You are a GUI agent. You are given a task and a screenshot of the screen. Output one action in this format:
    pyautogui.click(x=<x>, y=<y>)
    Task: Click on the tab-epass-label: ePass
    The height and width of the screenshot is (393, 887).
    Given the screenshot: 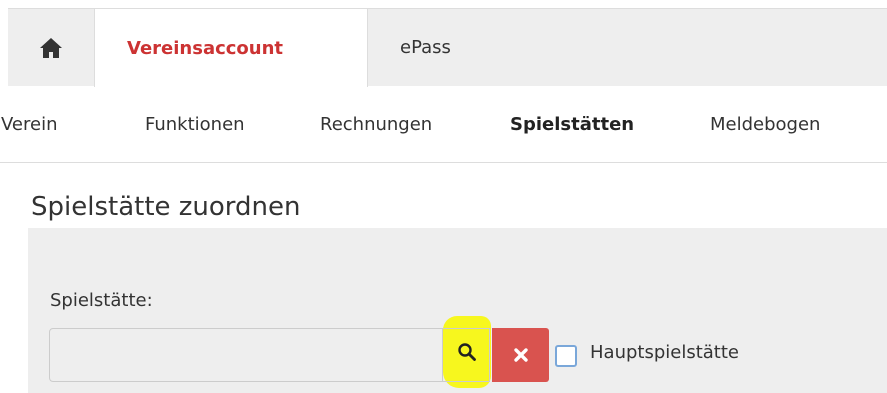 What is the action you would take?
    pyautogui.click(x=425, y=47)
    